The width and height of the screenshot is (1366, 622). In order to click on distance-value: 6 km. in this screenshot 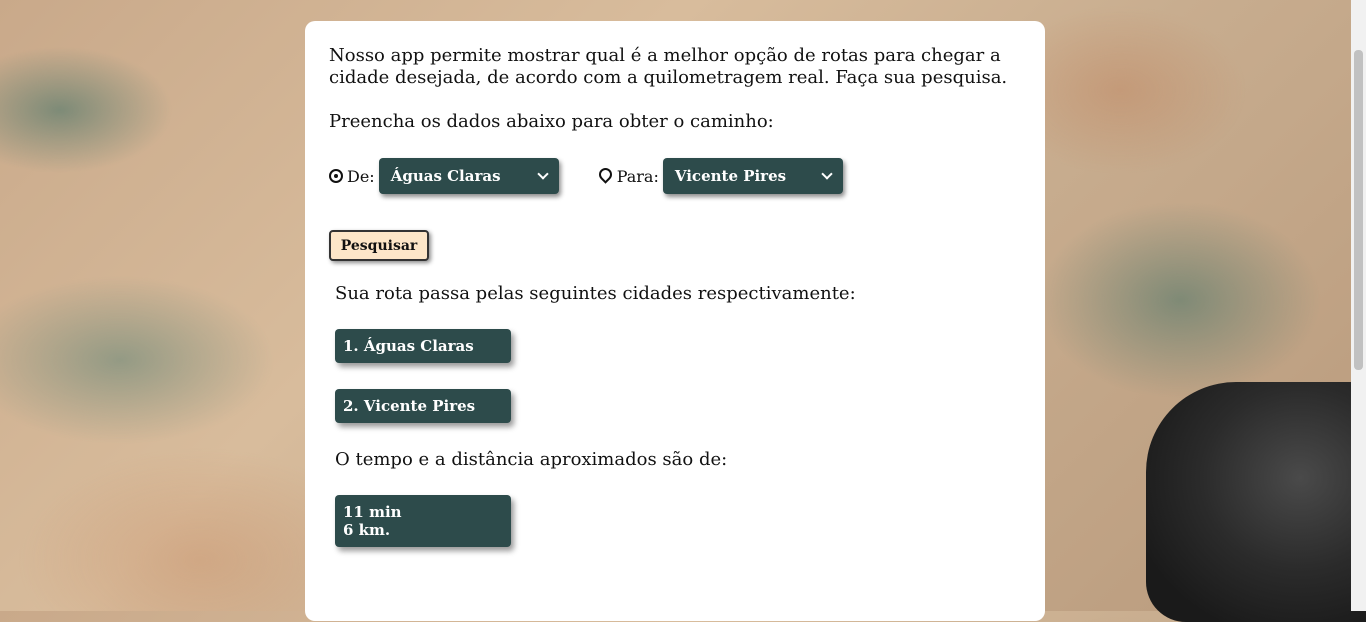, I will do `click(367, 530)`.